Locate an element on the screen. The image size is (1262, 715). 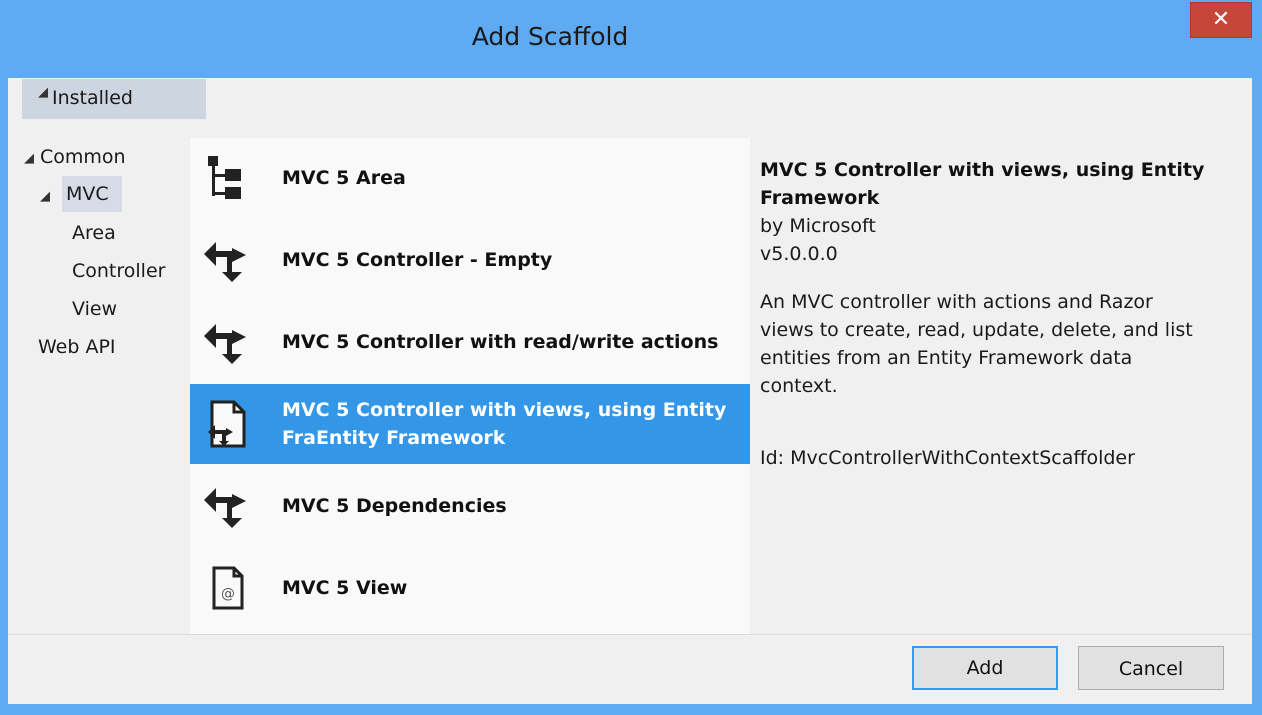
details-author: by Microsoft is located at coordinates (818, 226).